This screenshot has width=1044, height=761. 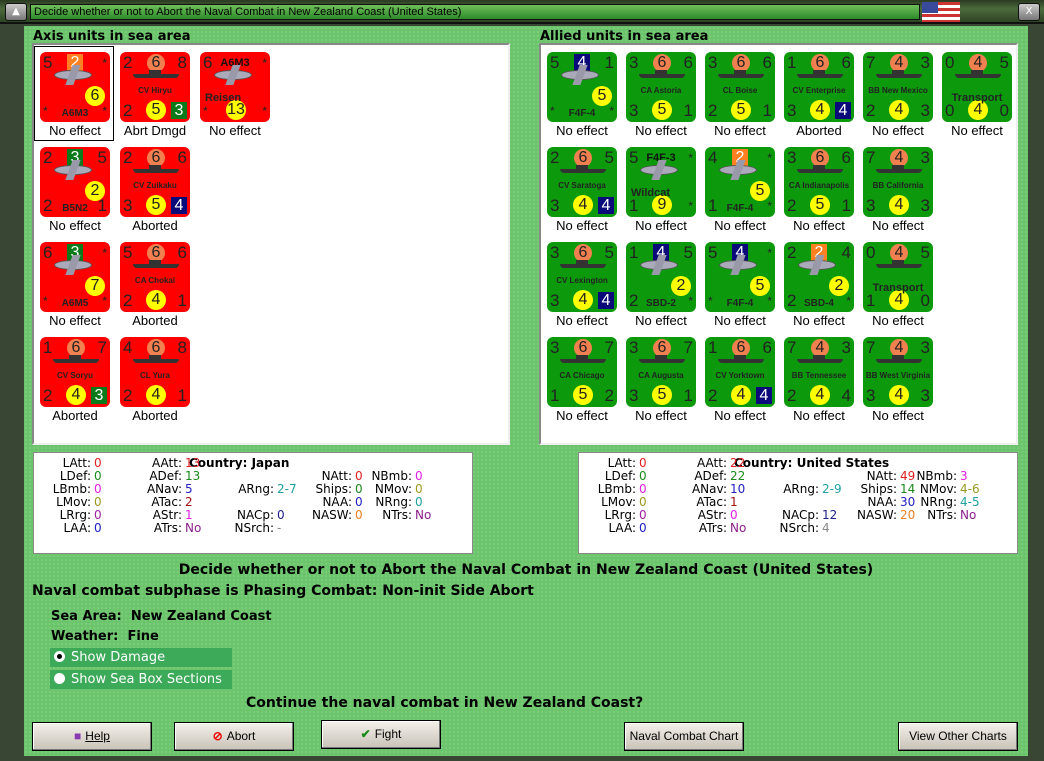 I want to click on stat-label-latt: LAtt:, so click(x=621, y=463).